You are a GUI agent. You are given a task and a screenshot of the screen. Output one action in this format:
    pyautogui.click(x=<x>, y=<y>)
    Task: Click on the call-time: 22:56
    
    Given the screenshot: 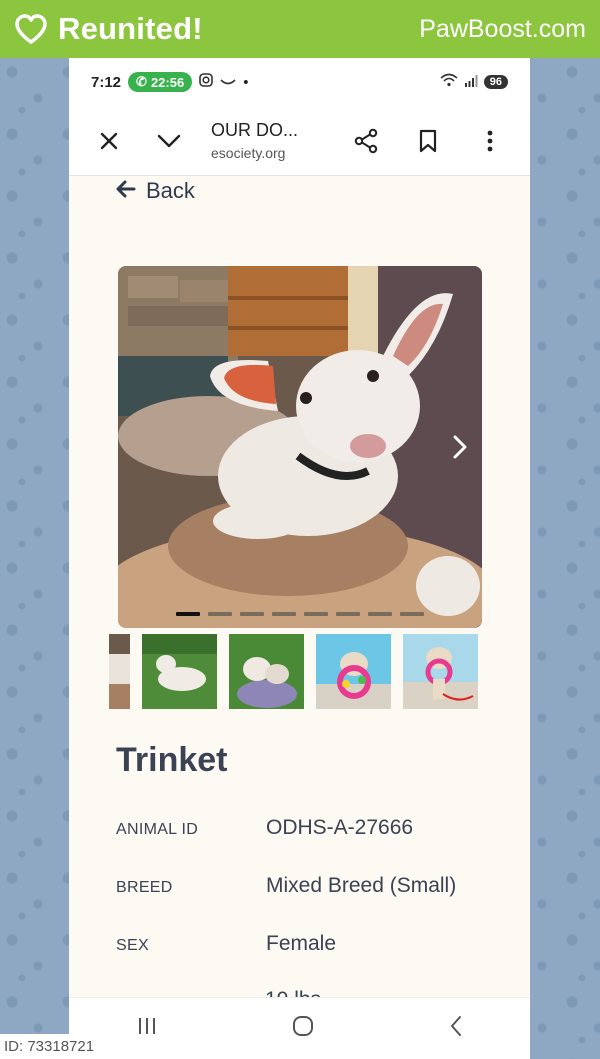 What is the action you would take?
    pyautogui.click(x=167, y=82)
    